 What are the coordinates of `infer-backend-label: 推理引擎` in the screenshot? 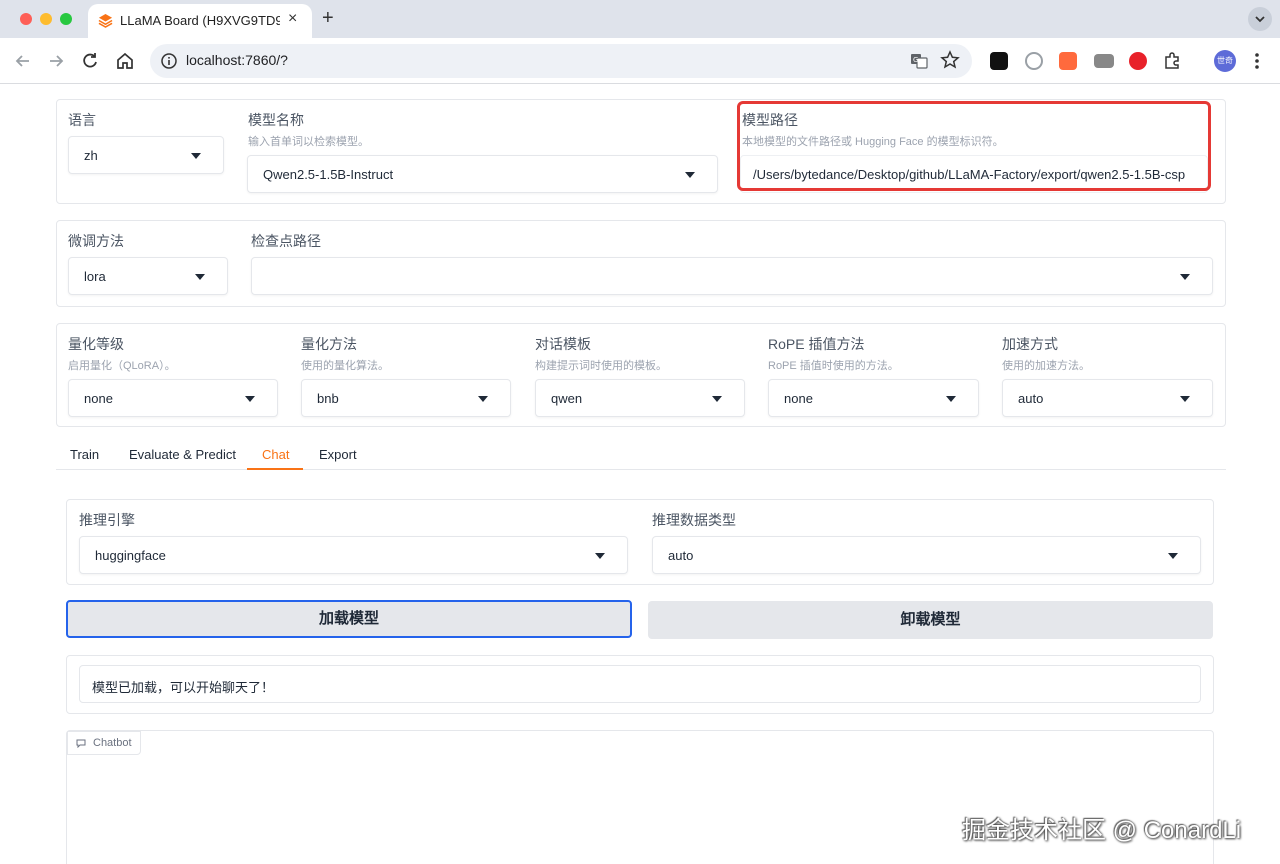 It's located at (107, 520).